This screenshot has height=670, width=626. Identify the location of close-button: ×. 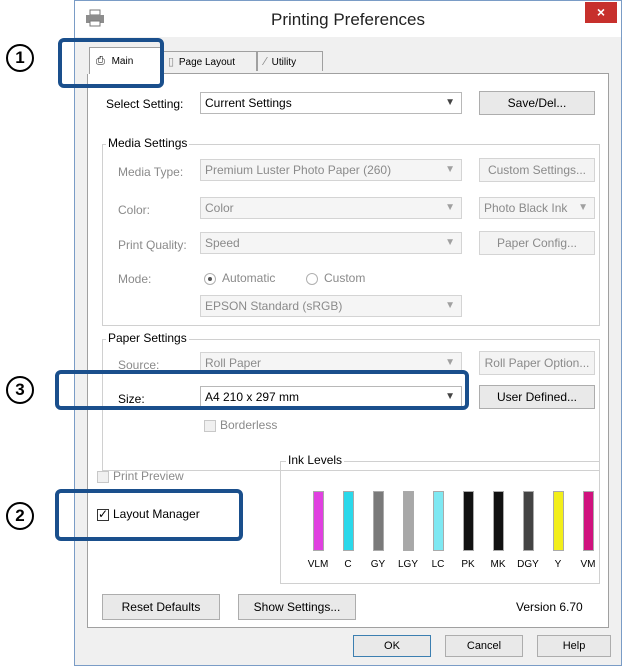
(601, 12).